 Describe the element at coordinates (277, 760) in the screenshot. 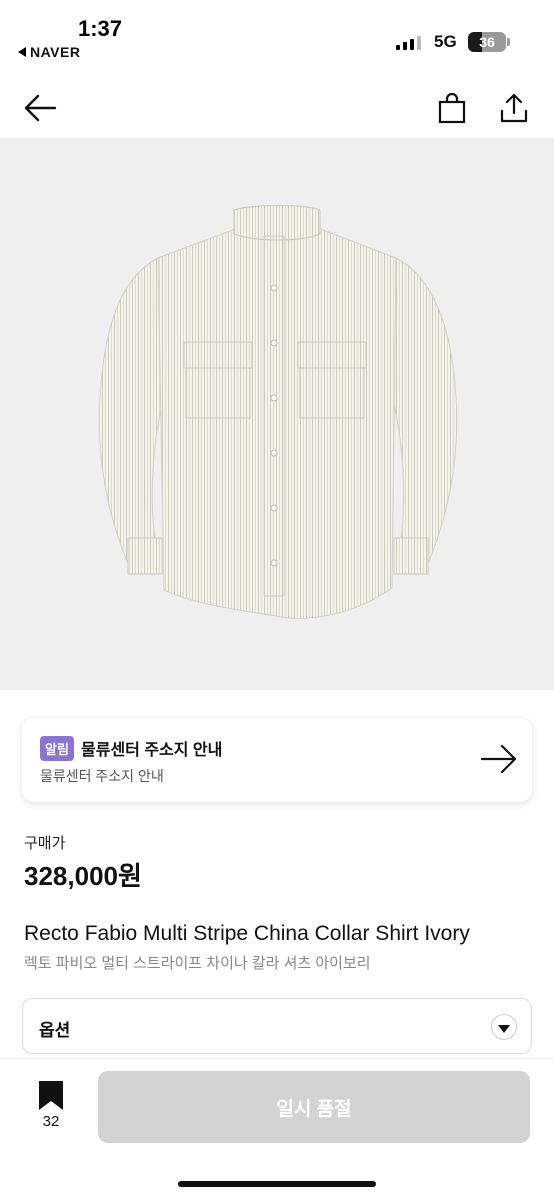

I see `notice-card: 알림 물류센터 주소지 안내 물류센터 주소지 안내` at that location.